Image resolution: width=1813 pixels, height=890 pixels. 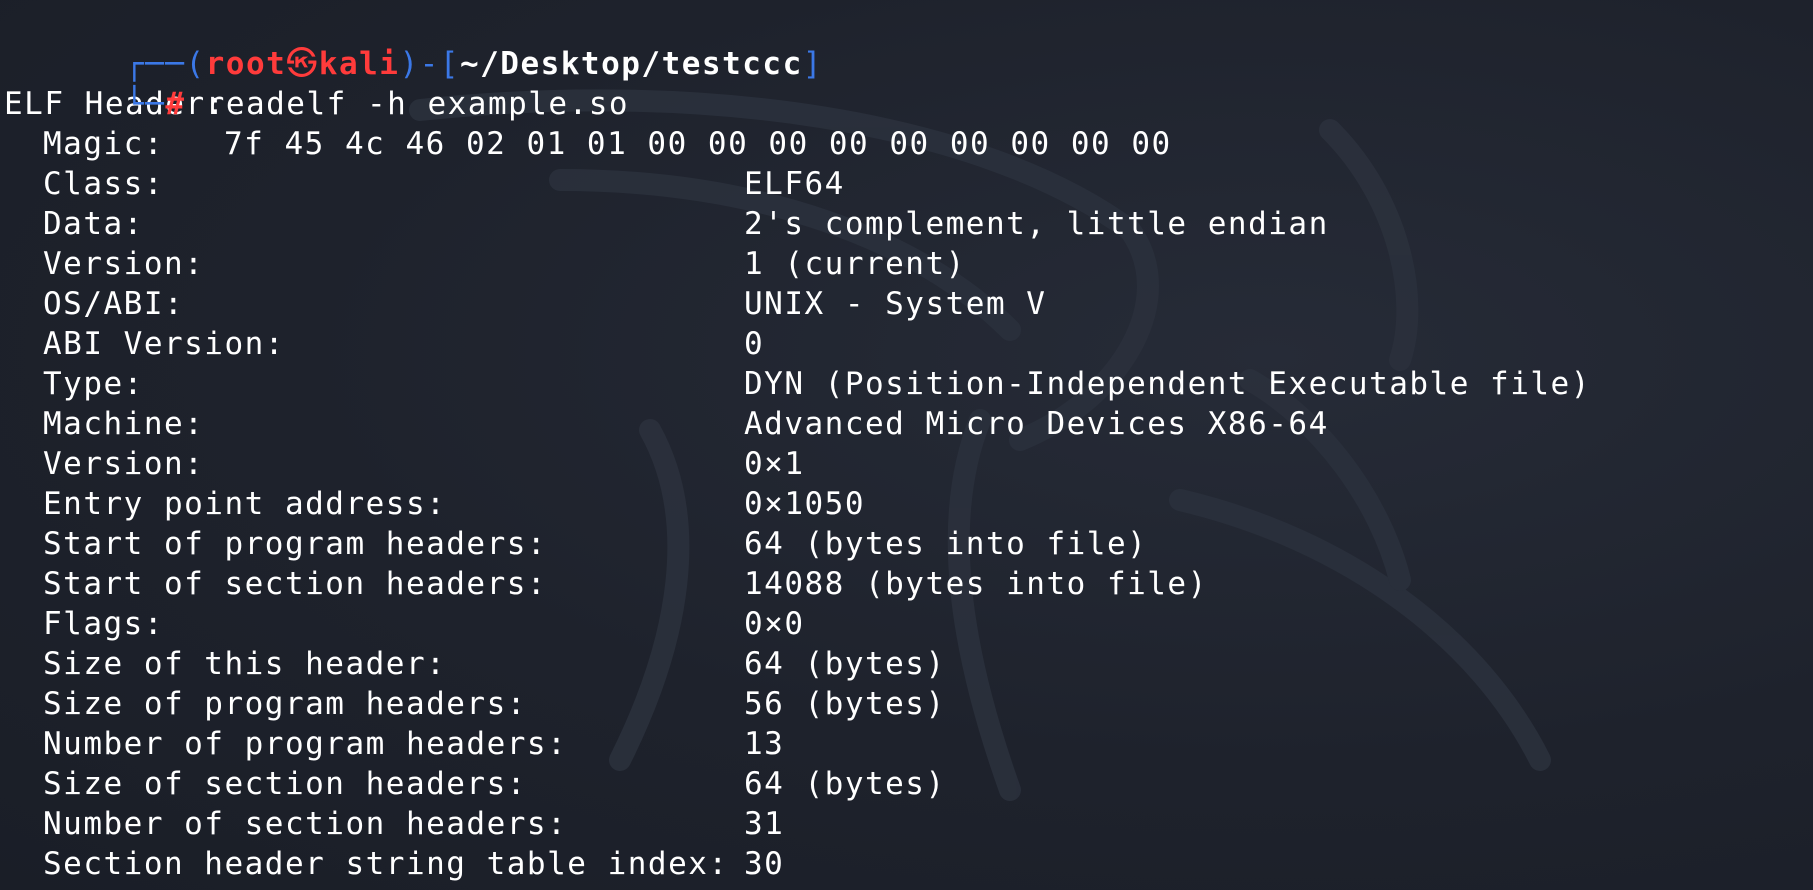 I want to click on prompt-line: ┌──(root㉿kali)-[~/Desktop/testccc], so click(x=908, y=43).